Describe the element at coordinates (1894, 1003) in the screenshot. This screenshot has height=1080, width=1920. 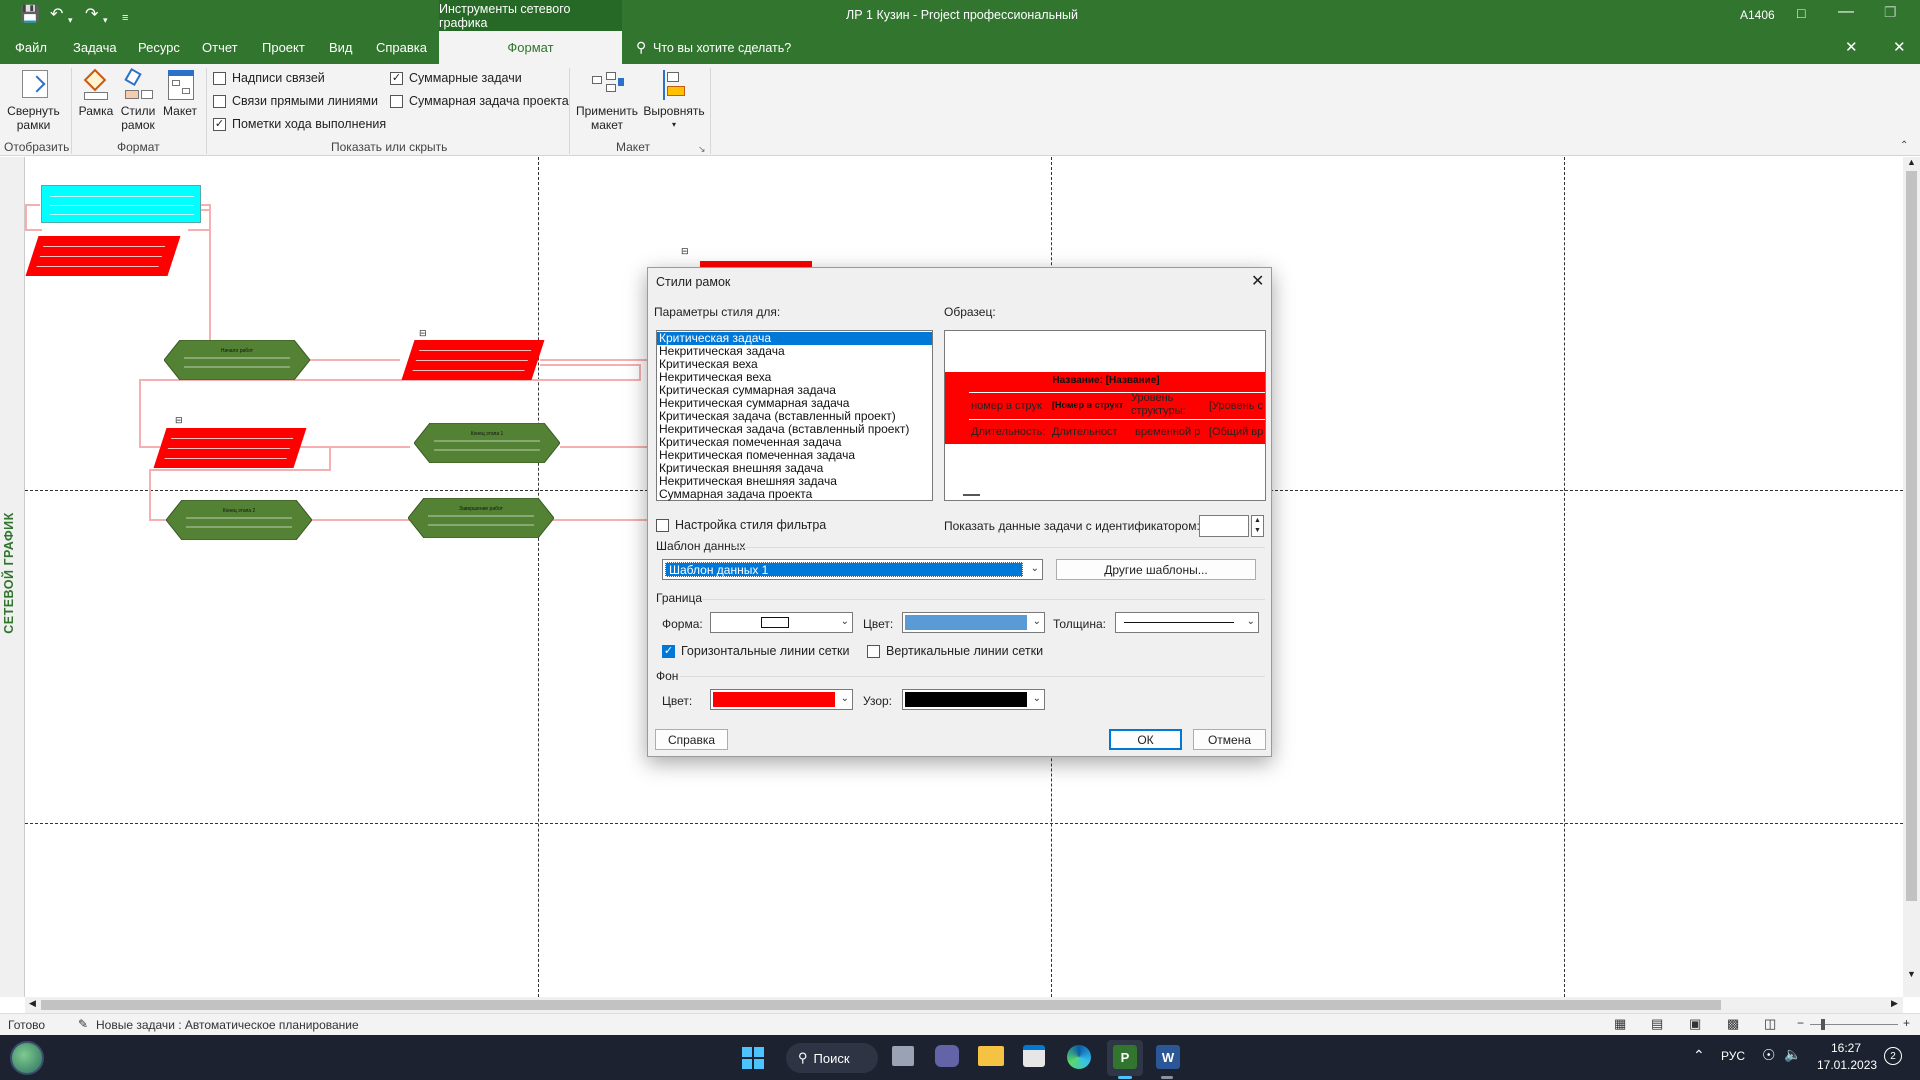
I see `scroll-right-icon: ▶` at that location.